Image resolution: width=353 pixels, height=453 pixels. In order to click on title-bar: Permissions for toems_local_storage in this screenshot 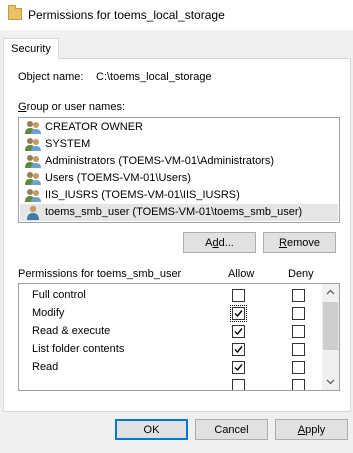, I will do `click(176, 15)`.